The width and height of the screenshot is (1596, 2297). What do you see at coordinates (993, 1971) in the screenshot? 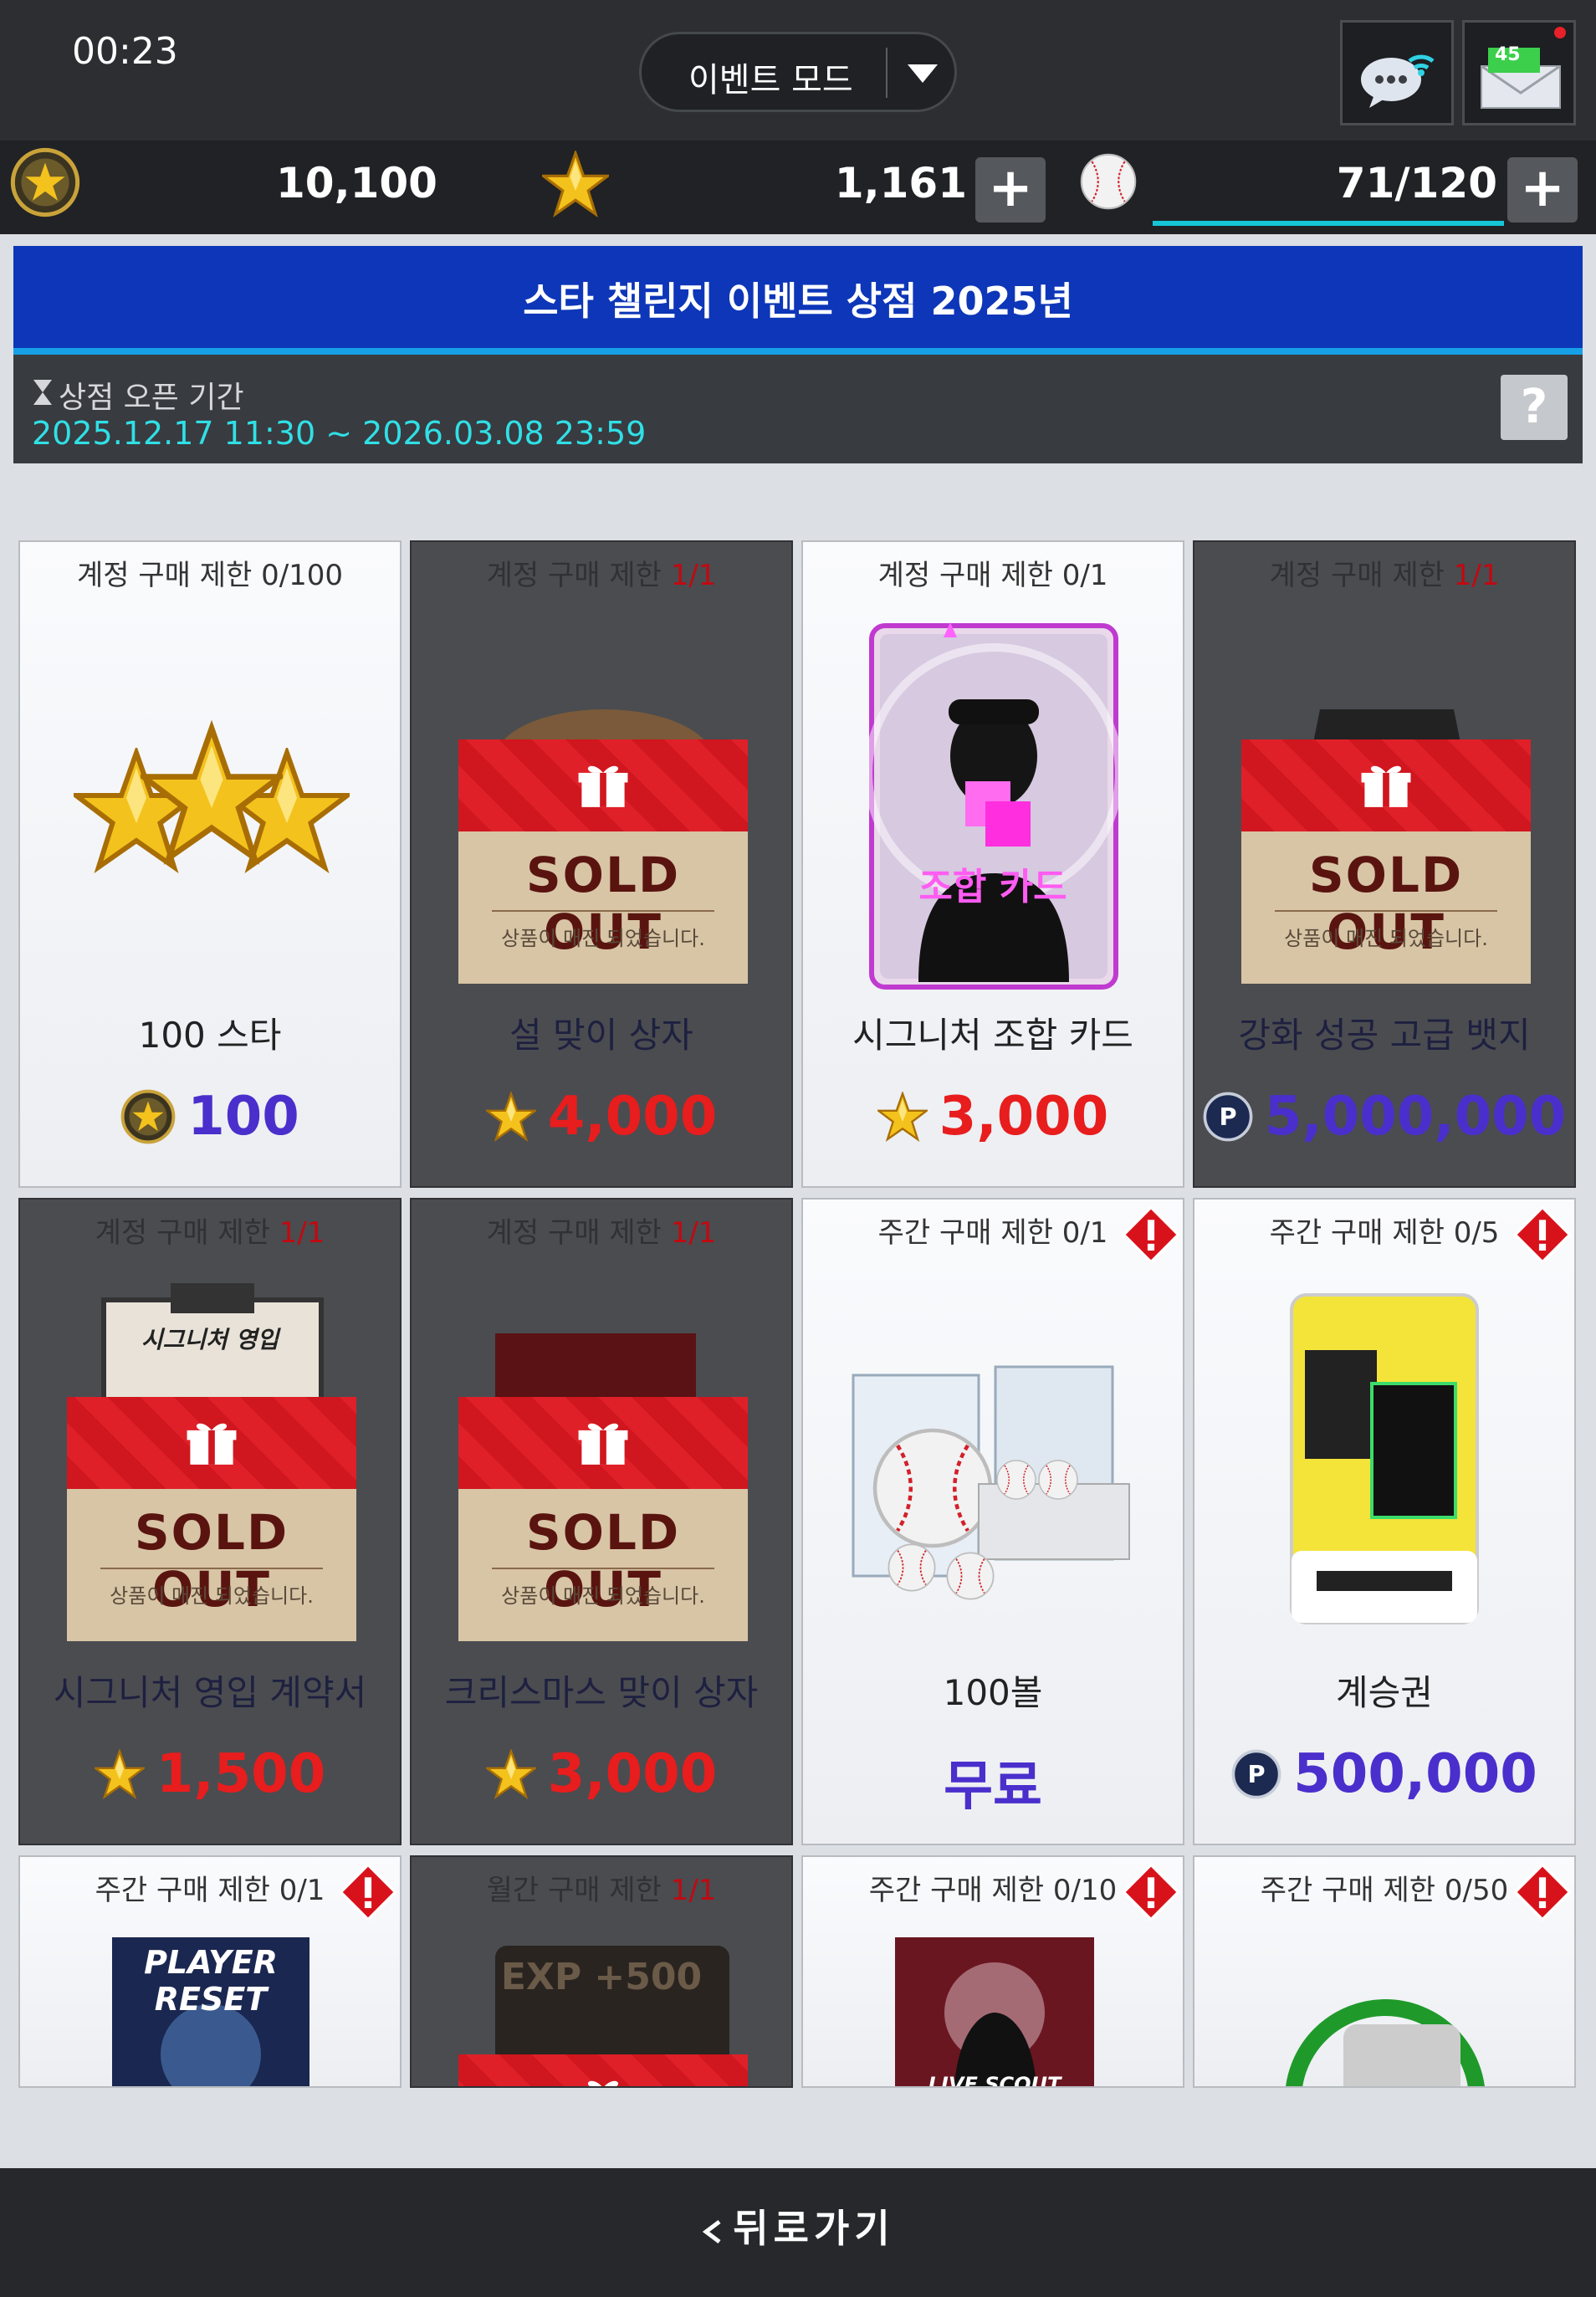
I see `shop-item-card: 주간 구매 제한 0/10 LIVE SCOUT` at bounding box center [993, 1971].